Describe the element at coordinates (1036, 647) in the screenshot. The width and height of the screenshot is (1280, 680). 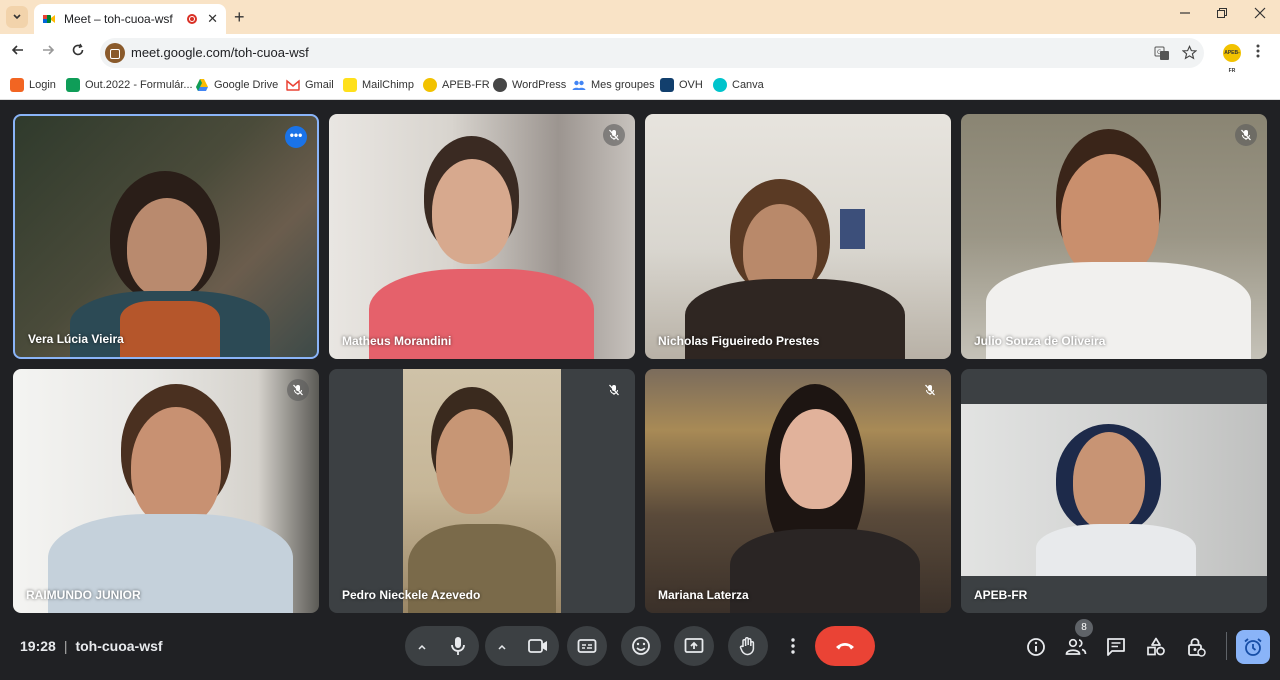
I see `meeting-details-button` at that location.